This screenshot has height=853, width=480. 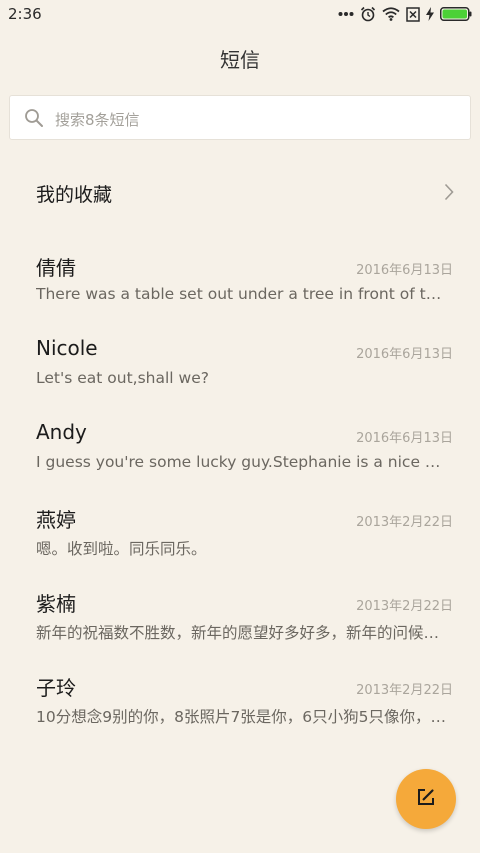 I want to click on search-input: 搜索8条短信, so click(x=240, y=117).